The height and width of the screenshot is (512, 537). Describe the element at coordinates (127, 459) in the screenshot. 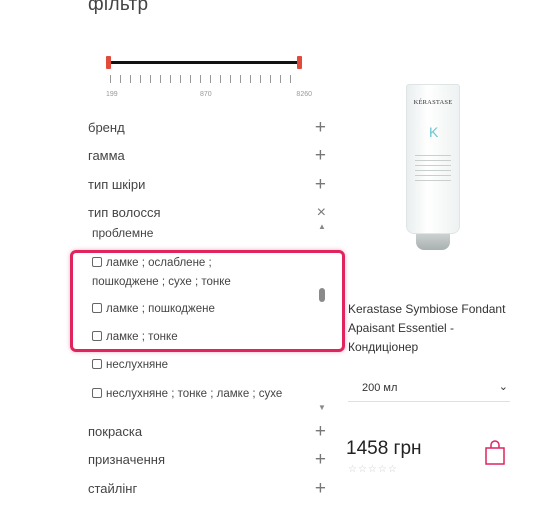

I see `filter-group-label: призначення` at that location.